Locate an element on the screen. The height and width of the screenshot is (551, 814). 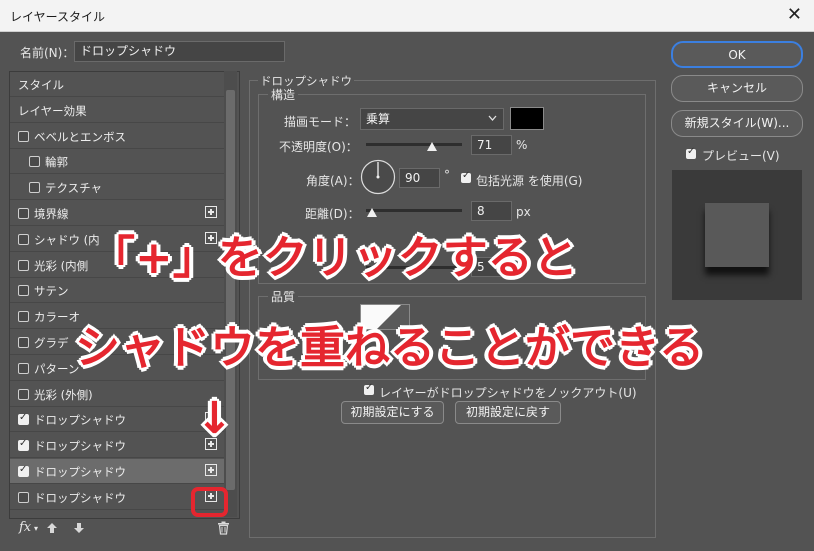
knockout-checkbox is located at coordinates (369, 388).